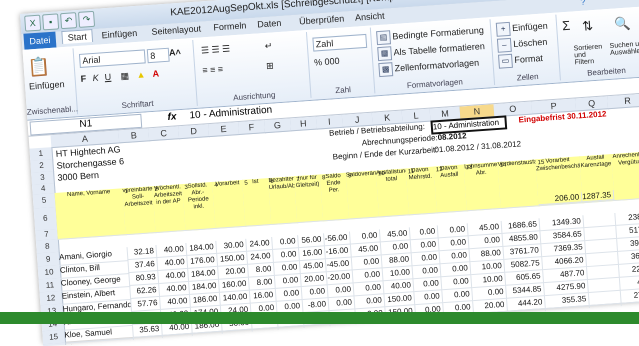 The image size is (639, 346). What do you see at coordinates (47, 85) in the screenshot?
I see `paste-button: Einfügen` at bounding box center [47, 85].